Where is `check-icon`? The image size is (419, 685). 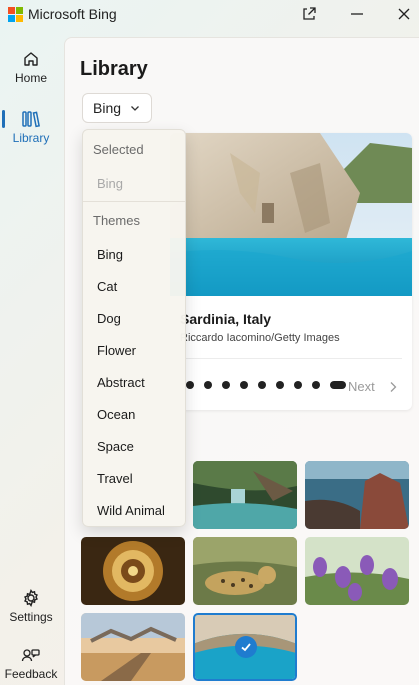
check-icon is located at coordinates (246, 647).